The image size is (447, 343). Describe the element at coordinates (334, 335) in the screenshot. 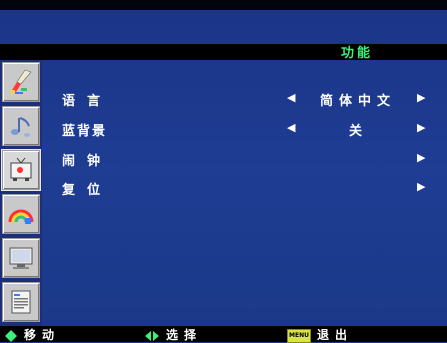

I see `footer-exit-label: 退出` at that location.